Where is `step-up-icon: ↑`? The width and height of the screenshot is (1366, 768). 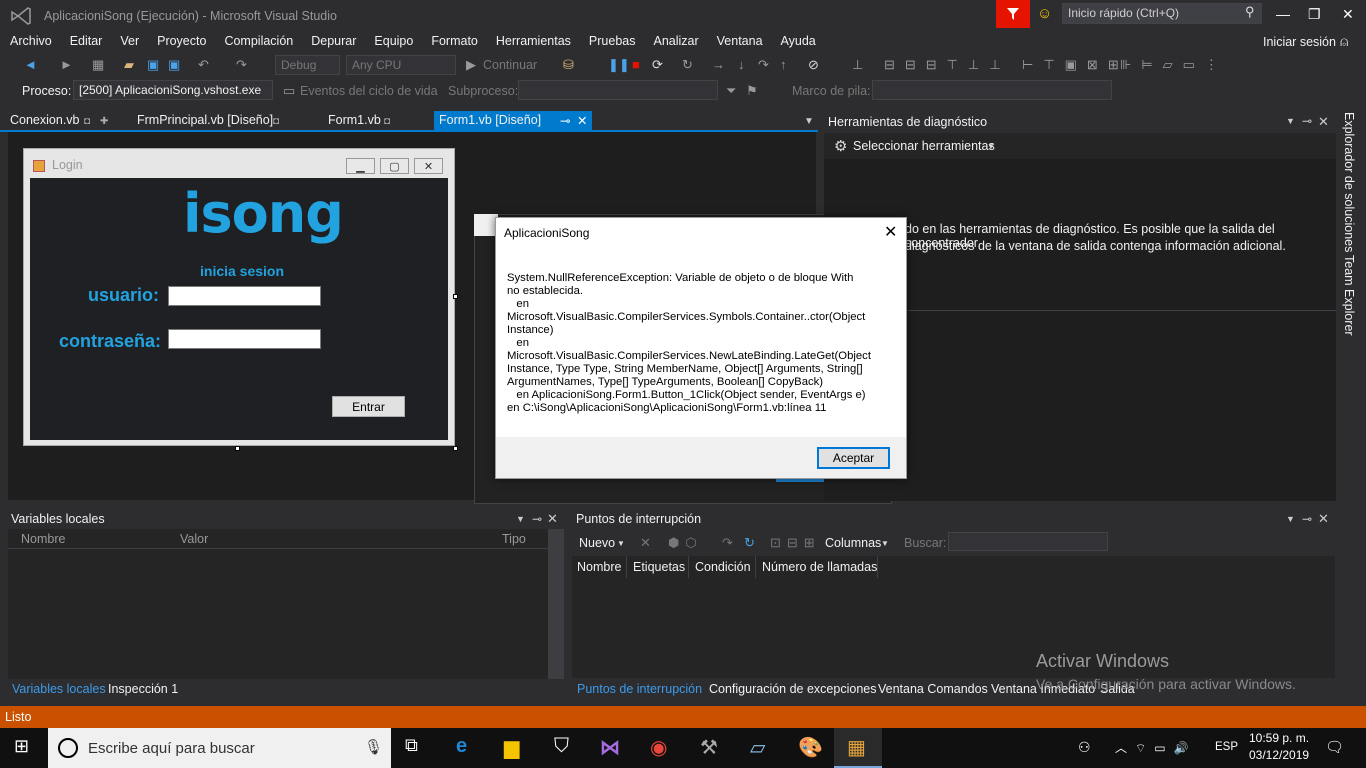
step-up-icon: ↑ is located at coordinates (783, 64).